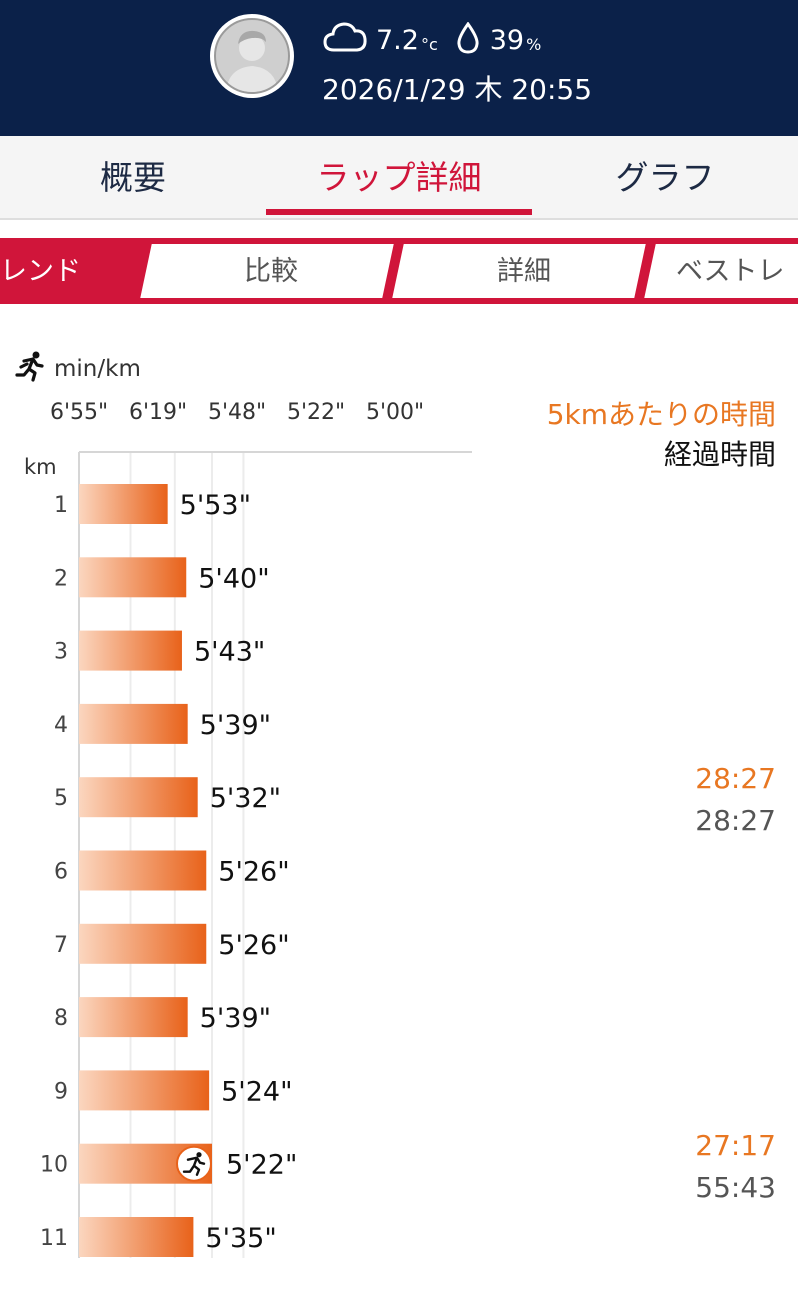 The height and width of the screenshot is (1296, 798). Describe the element at coordinates (61, 945) in the screenshot. I see `km-label: 7` at that location.